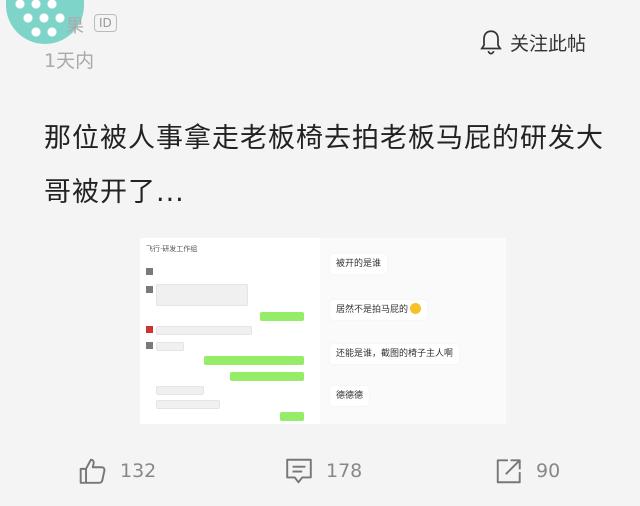 This screenshot has height=506, width=640. What do you see at coordinates (416, 308) in the screenshot?
I see `grin-emoji-icon` at bounding box center [416, 308].